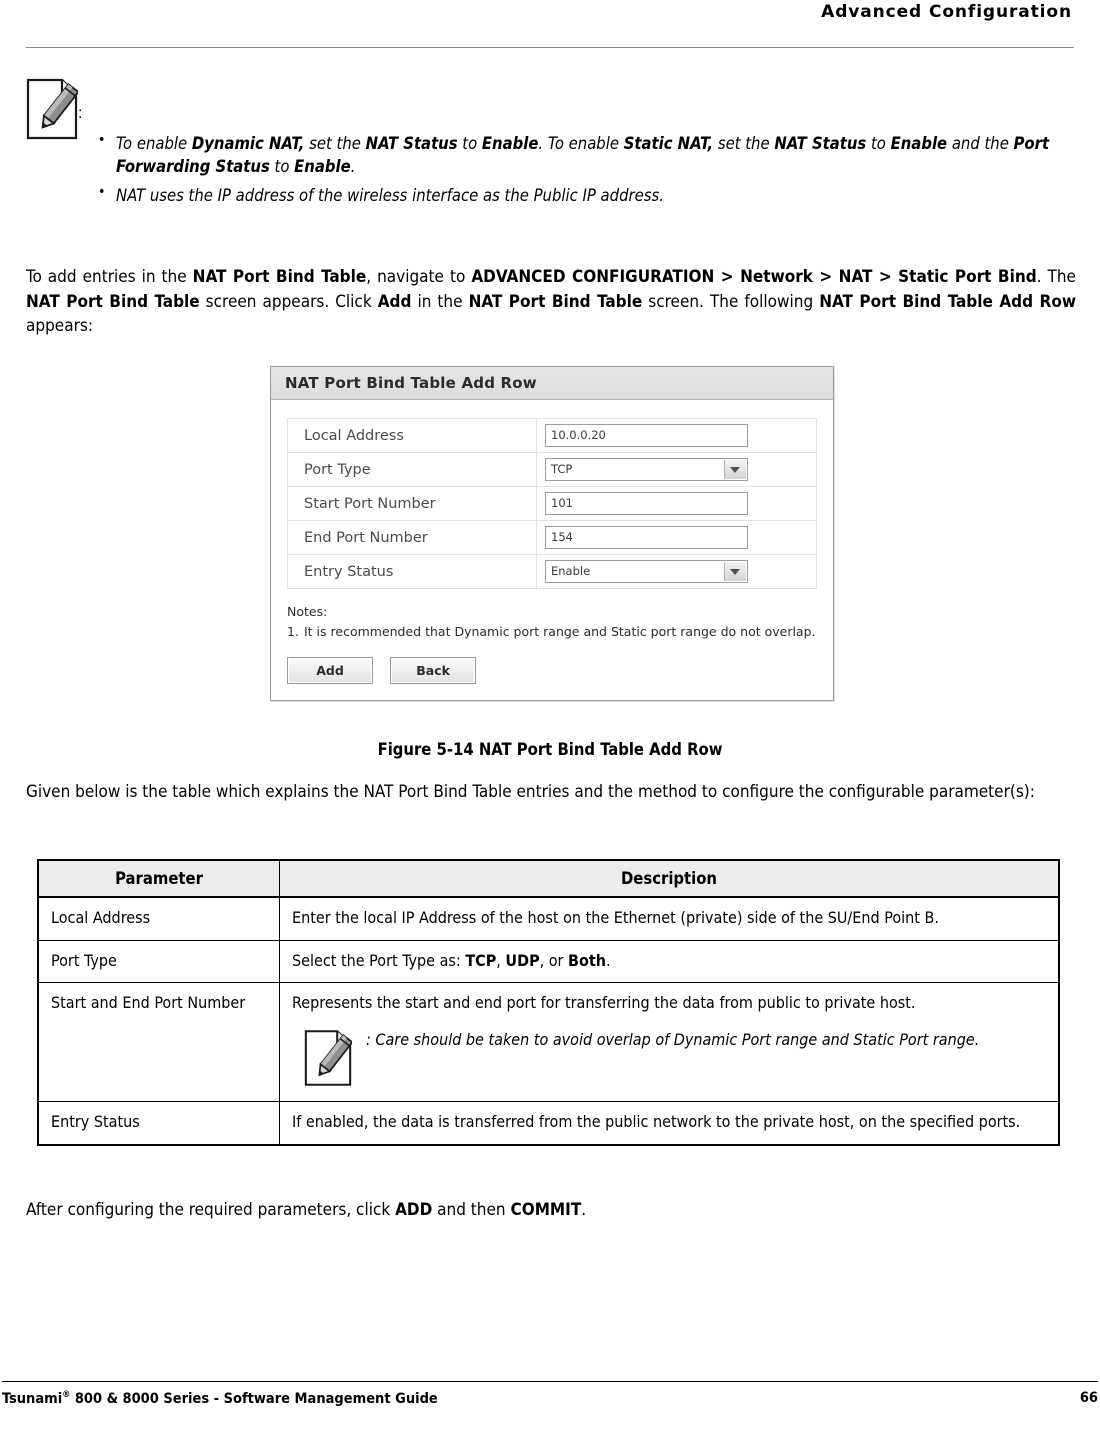 Image resolution: width=1100 pixels, height=1429 pixels. I want to click on field-cell-start-port: 101, so click(677, 504).